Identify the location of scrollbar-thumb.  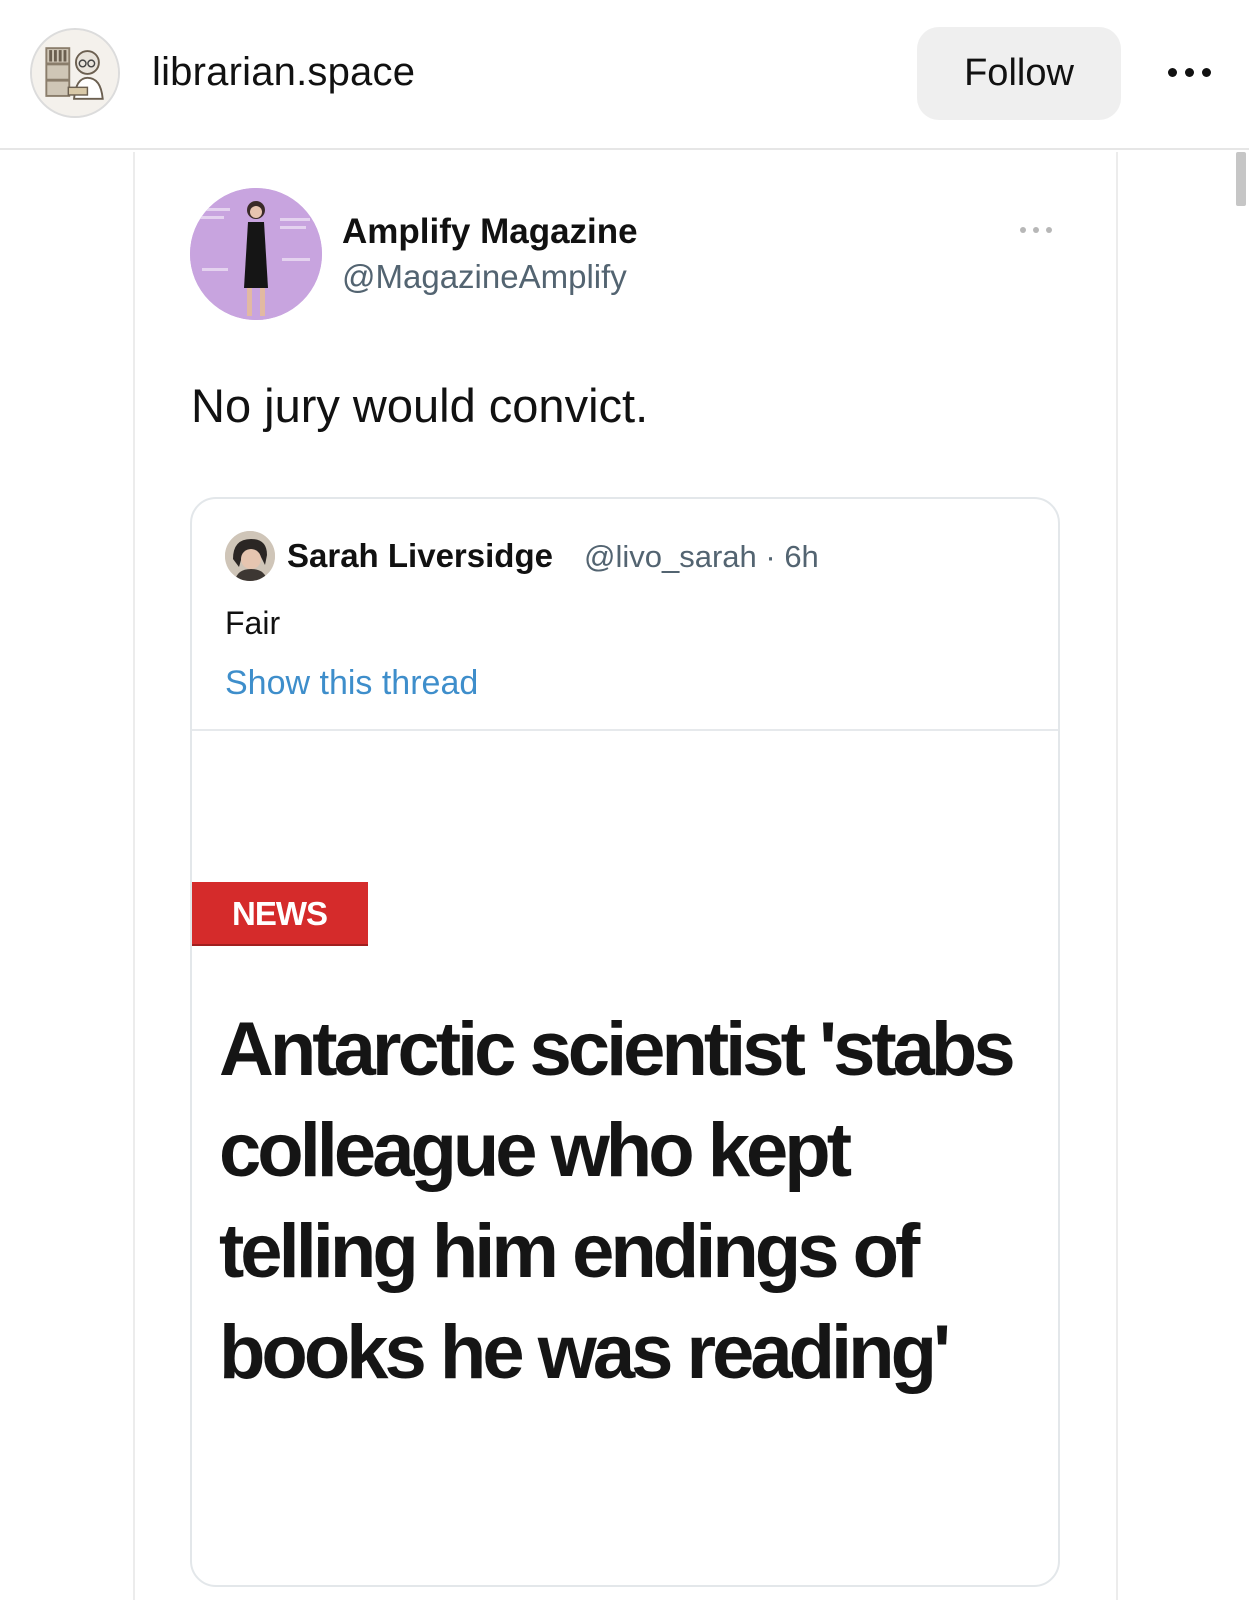
(1241, 179).